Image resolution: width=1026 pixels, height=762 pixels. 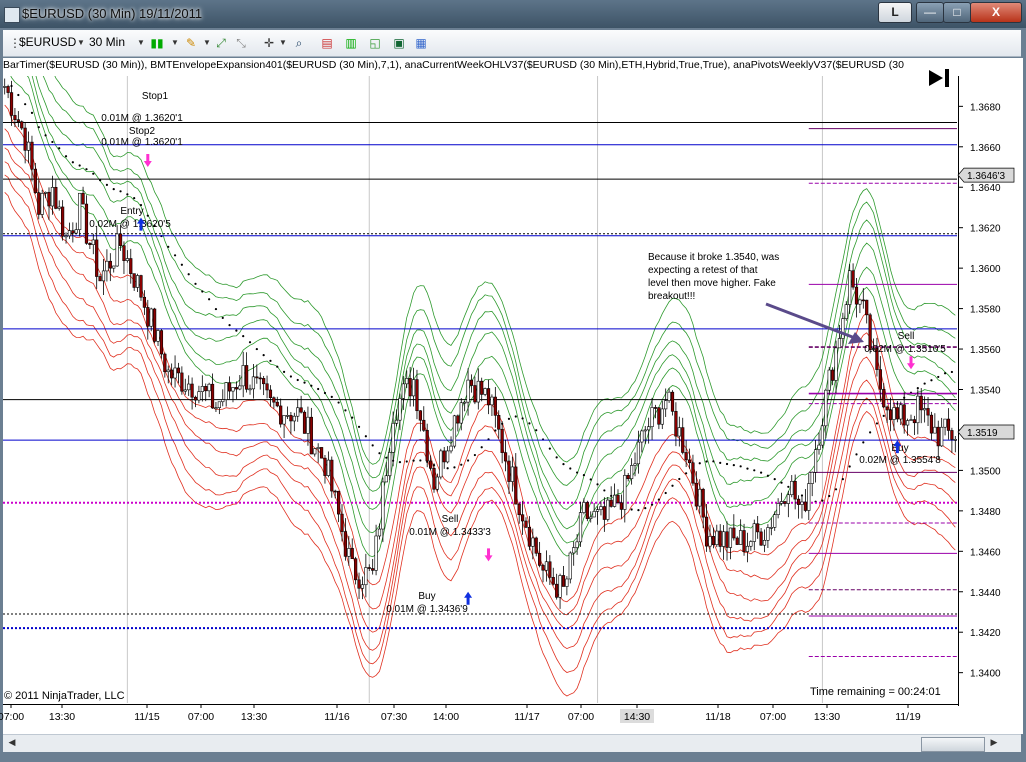 I want to click on trade-label: Stop2, so click(x=142, y=131).